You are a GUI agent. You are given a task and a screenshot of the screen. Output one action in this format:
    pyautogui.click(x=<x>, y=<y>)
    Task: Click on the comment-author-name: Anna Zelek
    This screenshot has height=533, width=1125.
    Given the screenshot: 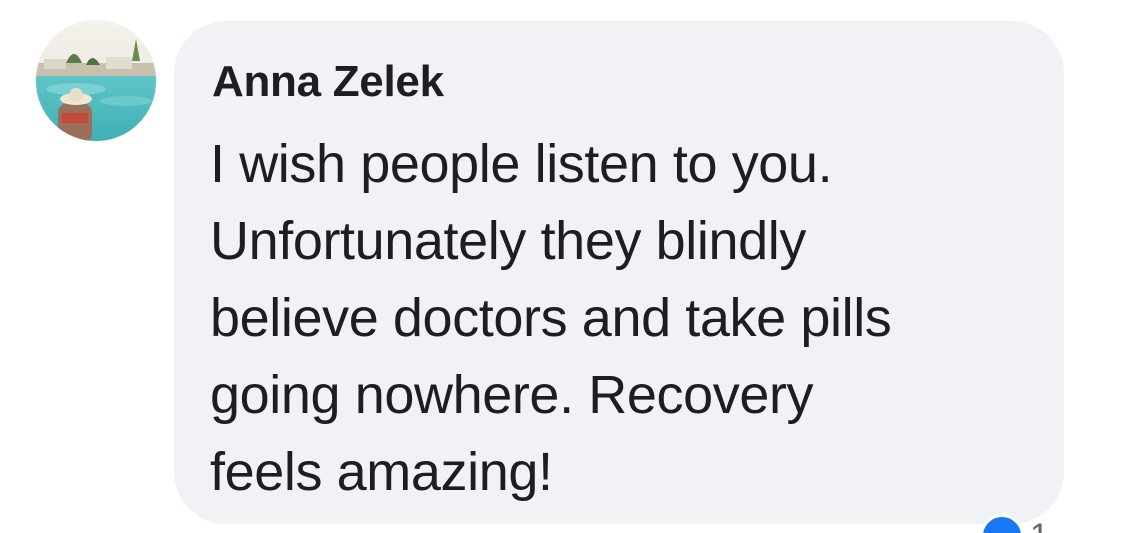 What is the action you would take?
    pyautogui.click(x=328, y=82)
    